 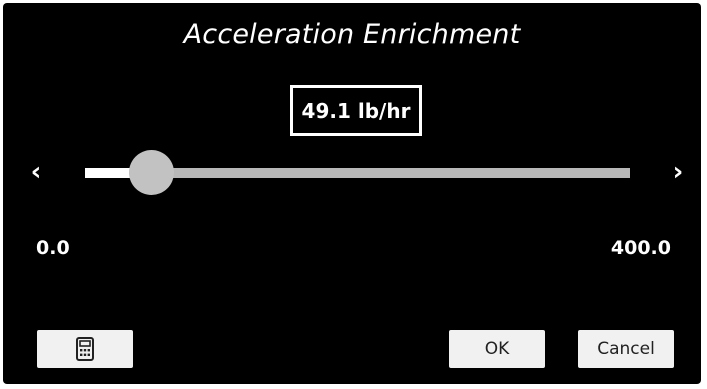 I want to click on calculator-icon, so click(x=85, y=349).